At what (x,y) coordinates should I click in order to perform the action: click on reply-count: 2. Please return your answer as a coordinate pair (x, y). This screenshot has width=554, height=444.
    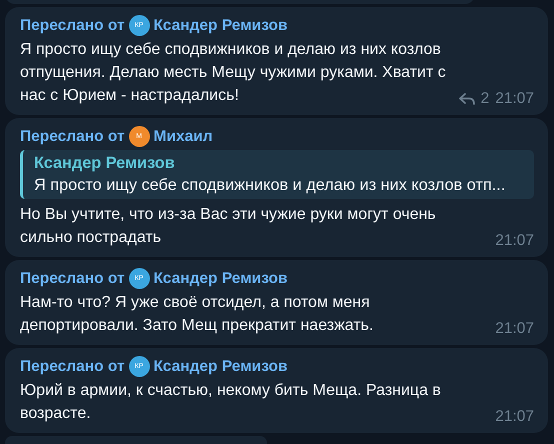
    Looking at the image, I should click on (485, 99).